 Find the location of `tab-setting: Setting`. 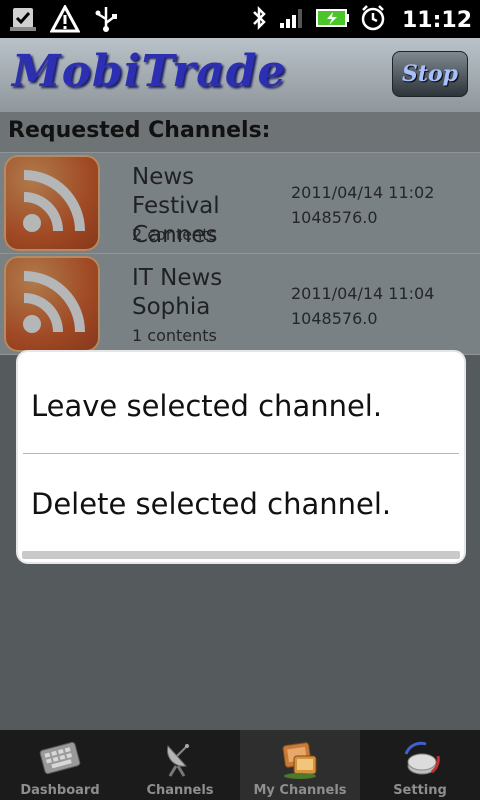

tab-setting: Setting is located at coordinates (420, 765).